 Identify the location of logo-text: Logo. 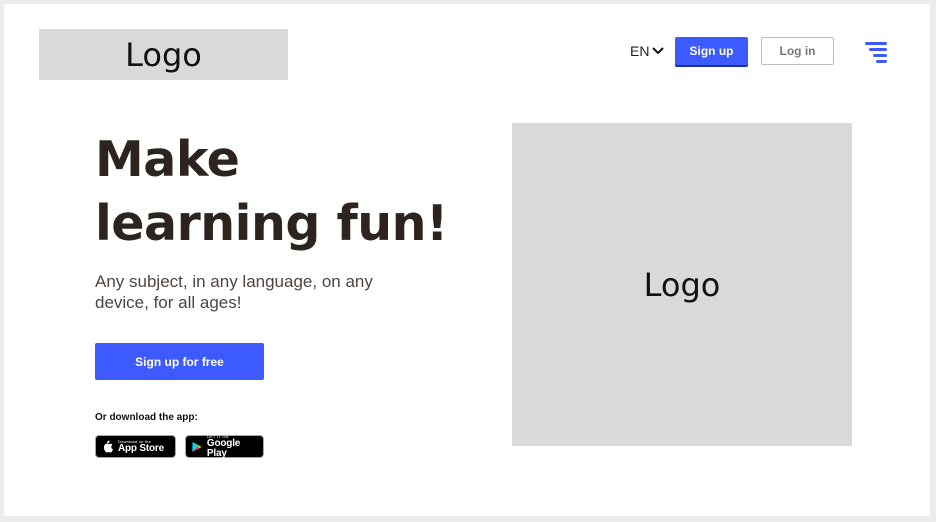
(163, 54).